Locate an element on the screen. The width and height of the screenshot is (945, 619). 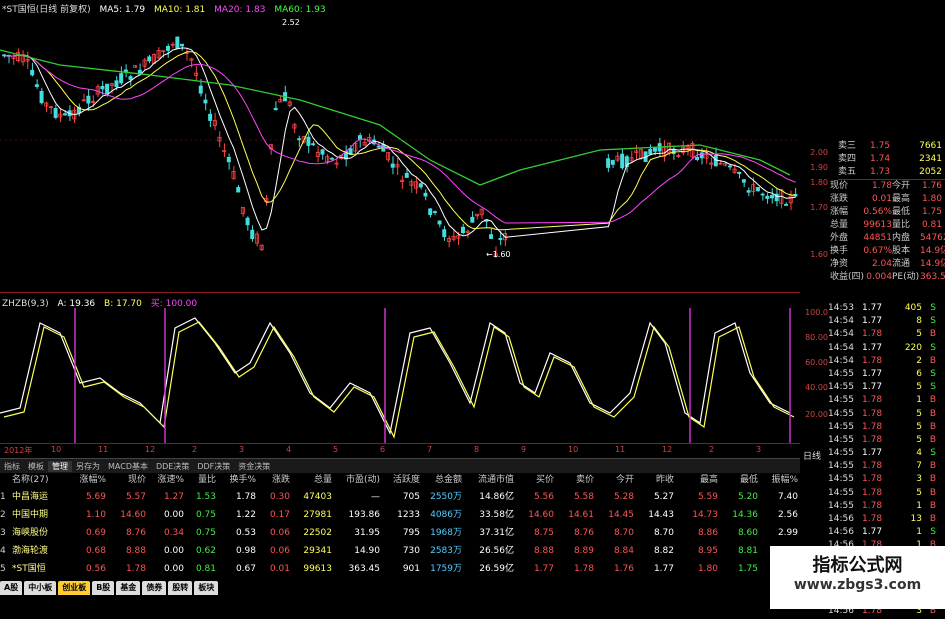
tick-cell: 405 is located at coordinates (913, 308).